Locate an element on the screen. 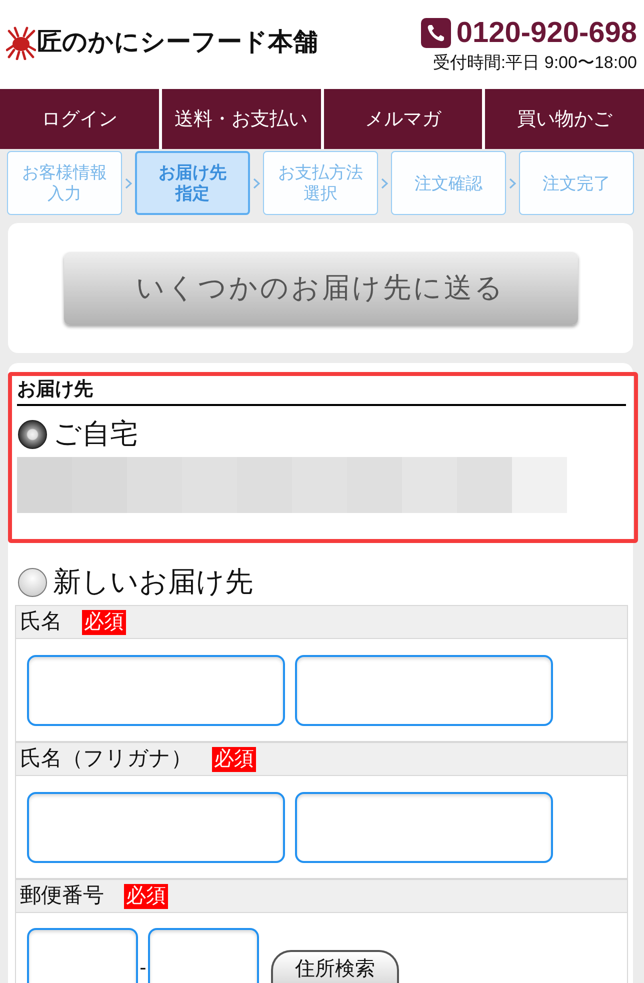 The height and width of the screenshot is (983, 644). logo-text: 匠のかにシーフード本舗 is located at coordinates (177, 43).